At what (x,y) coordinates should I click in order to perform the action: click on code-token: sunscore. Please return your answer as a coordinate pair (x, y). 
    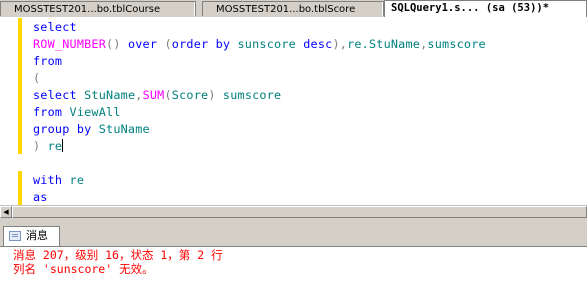
    Looking at the image, I should click on (267, 44).